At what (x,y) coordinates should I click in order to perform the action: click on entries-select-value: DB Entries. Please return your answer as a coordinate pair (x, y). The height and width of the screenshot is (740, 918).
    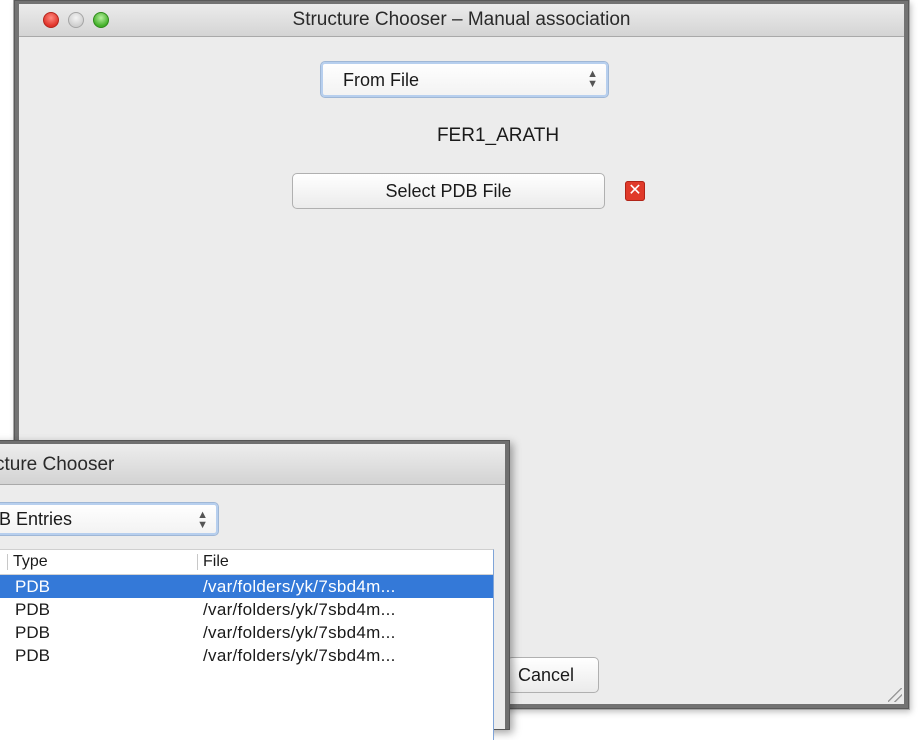
    Looking at the image, I should click on (36, 519).